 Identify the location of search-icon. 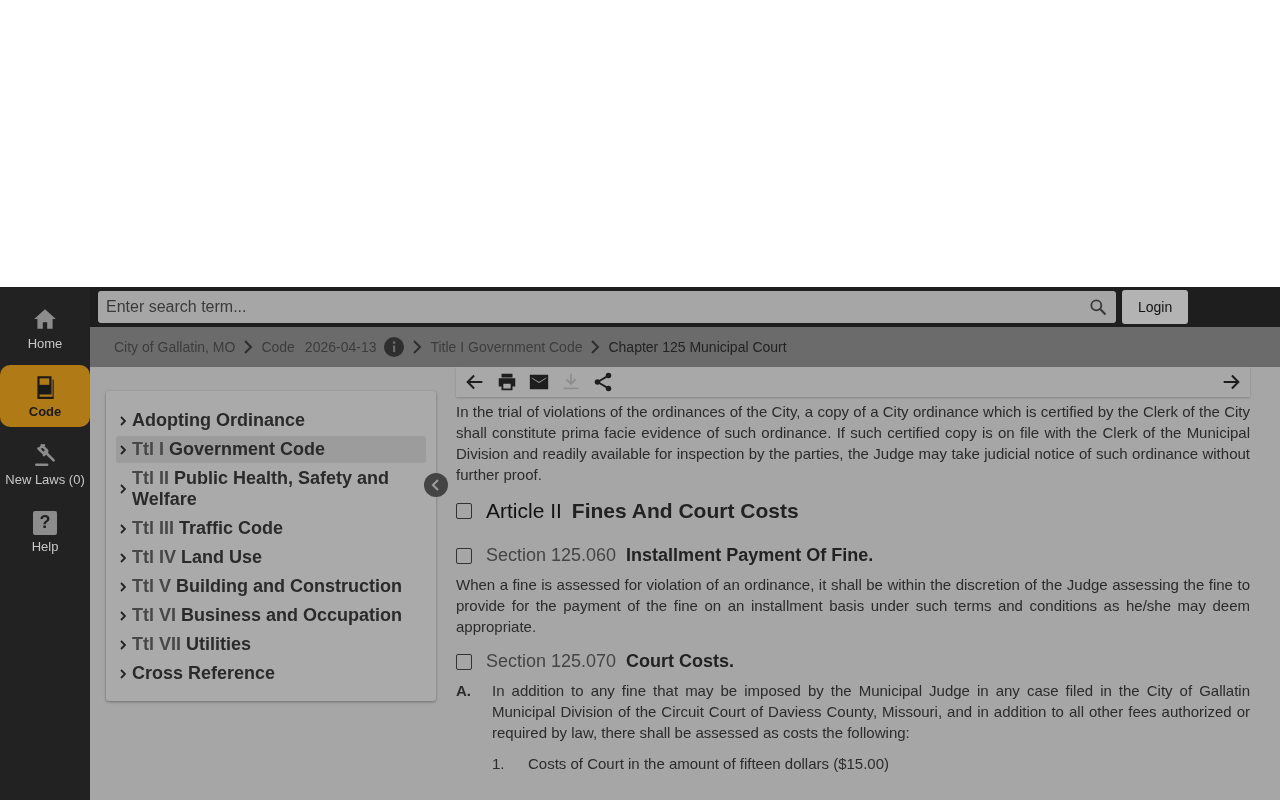
(1098, 307).